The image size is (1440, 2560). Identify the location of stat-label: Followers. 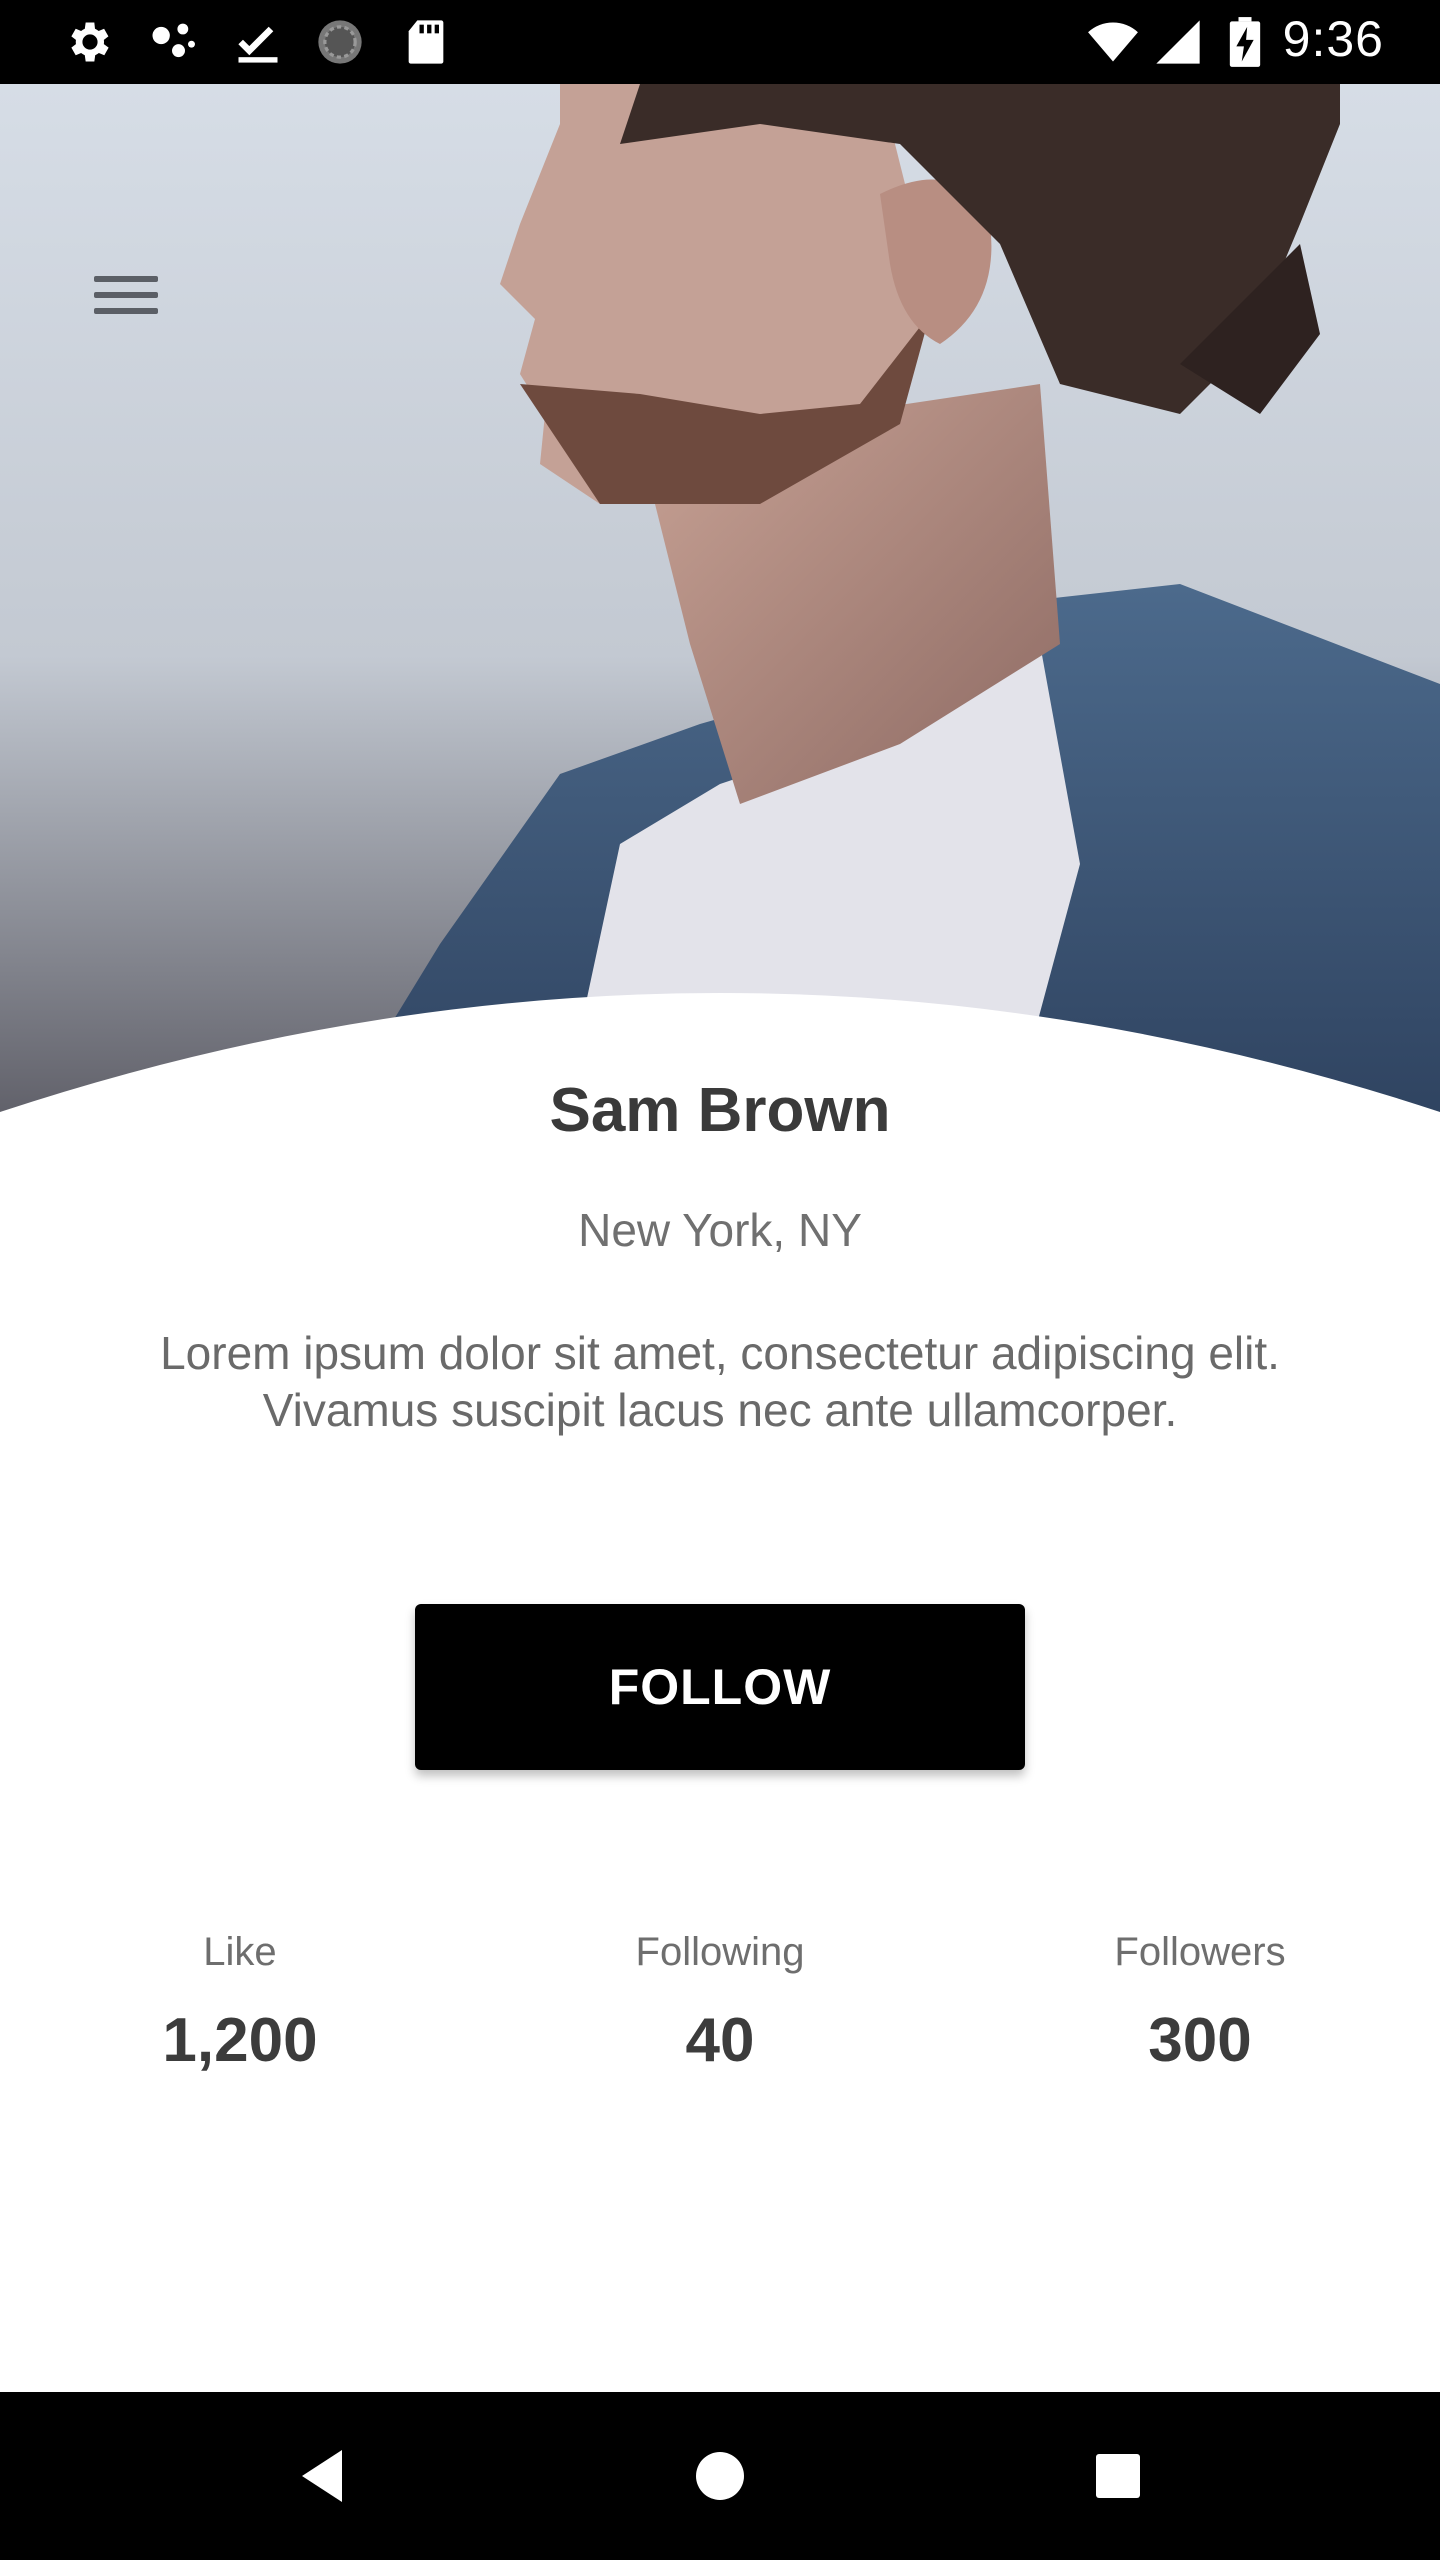
(1200, 1952).